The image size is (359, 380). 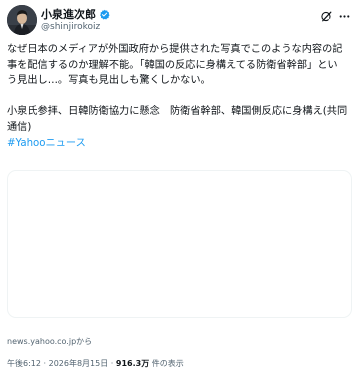 I want to click on author-name-row: 小泉進次郎, so click(x=75, y=14).